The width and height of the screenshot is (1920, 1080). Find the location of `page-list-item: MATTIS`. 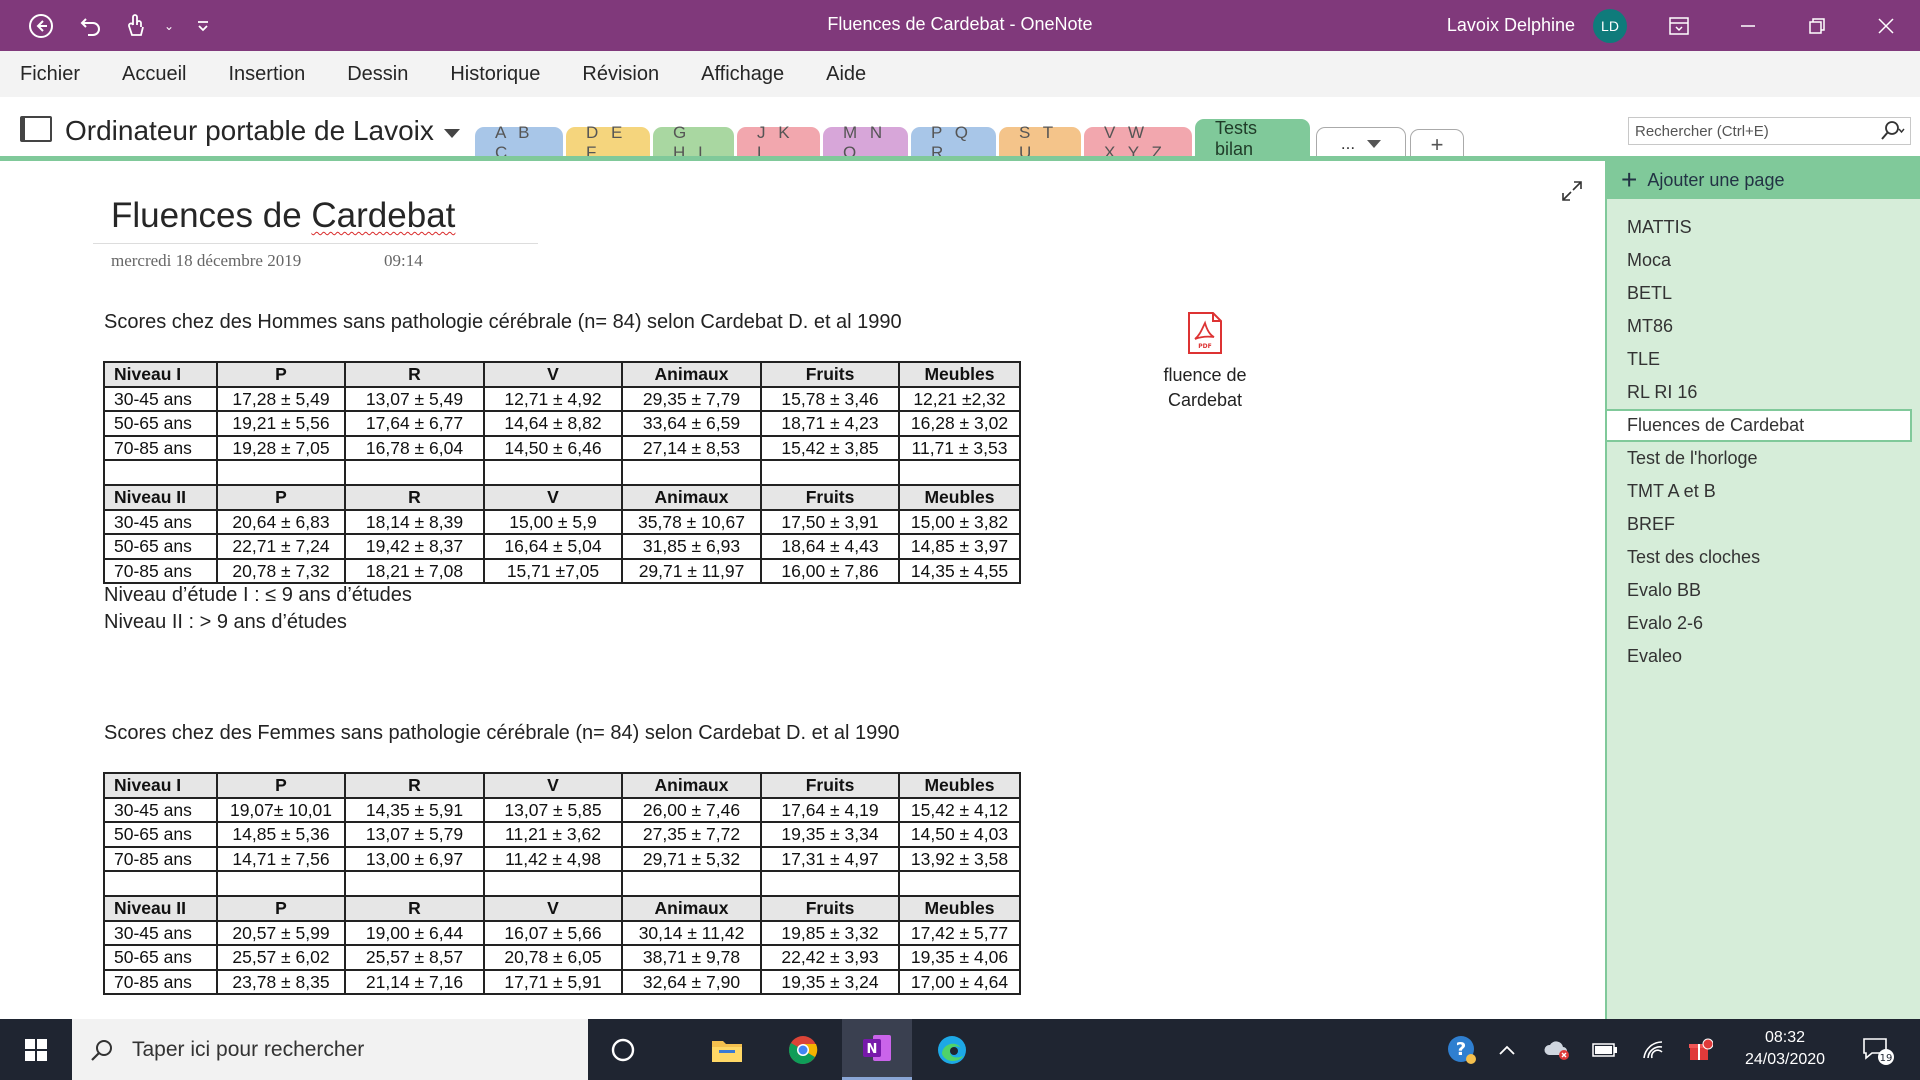

page-list-item: MATTIS is located at coordinates (1763, 227).